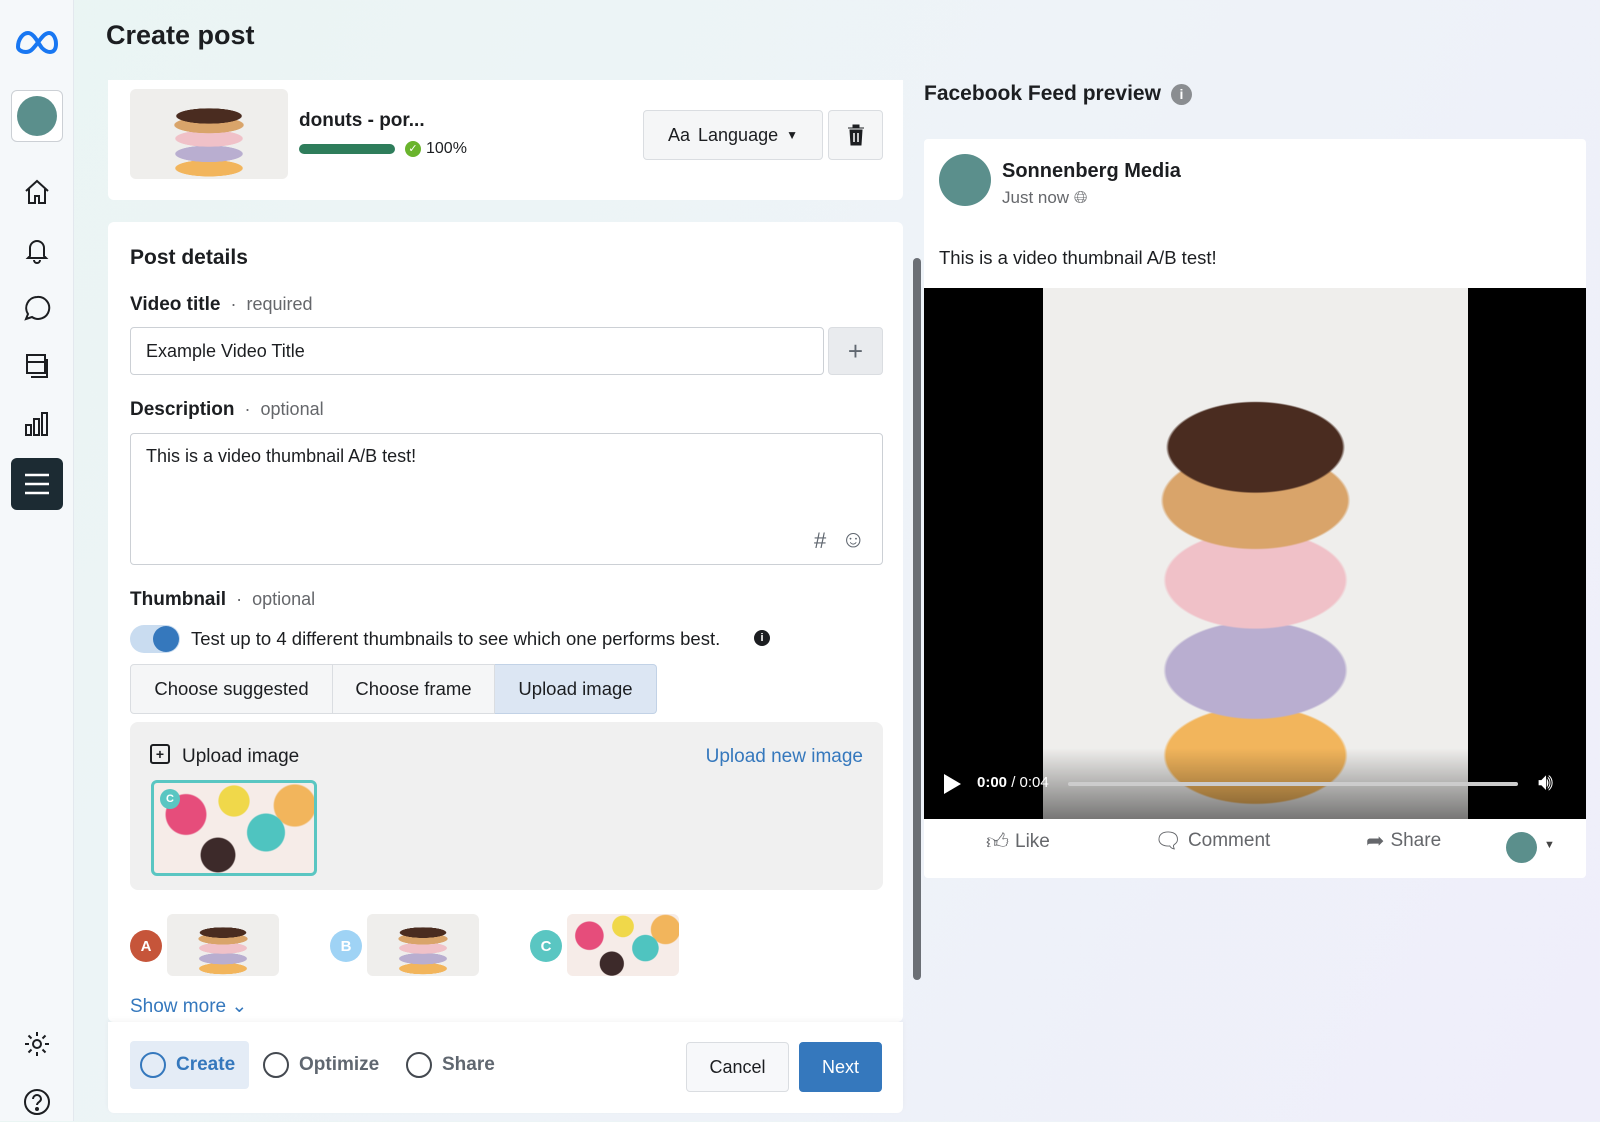 The image size is (1600, 1122). I want to click on menu-icon, so click(37, 484).